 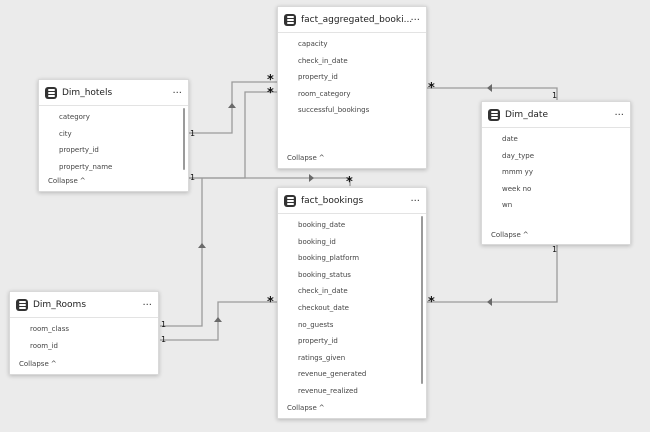 I want to click on field-item: revenue_realized, so click(x=352, y=391).